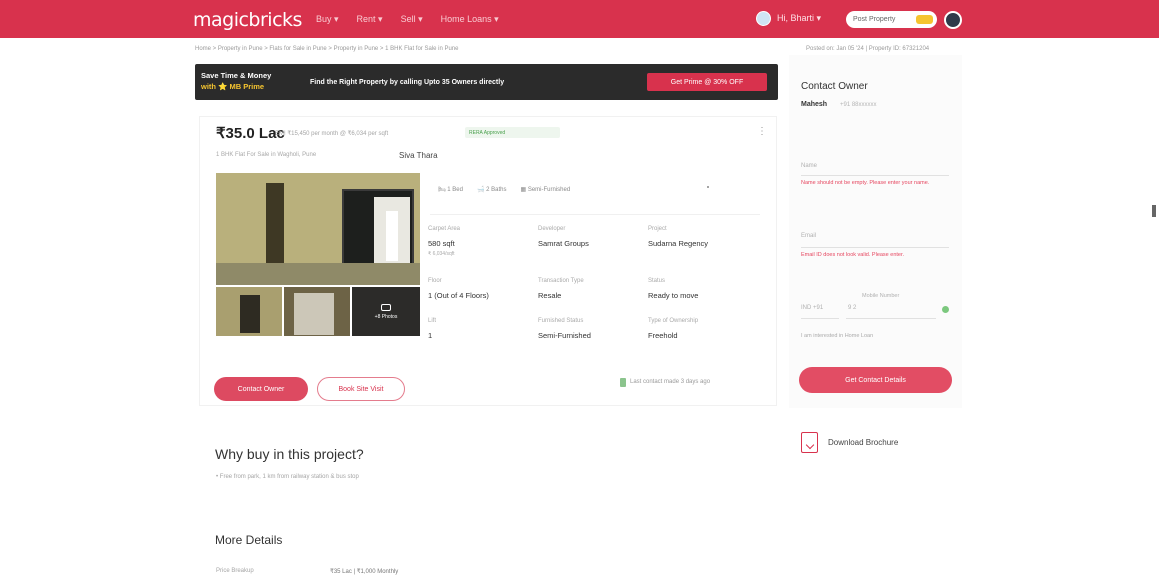 The width and height of the screenshot is (1159, 585). I want to click on field-value: Ready to move, so click(673, 295).